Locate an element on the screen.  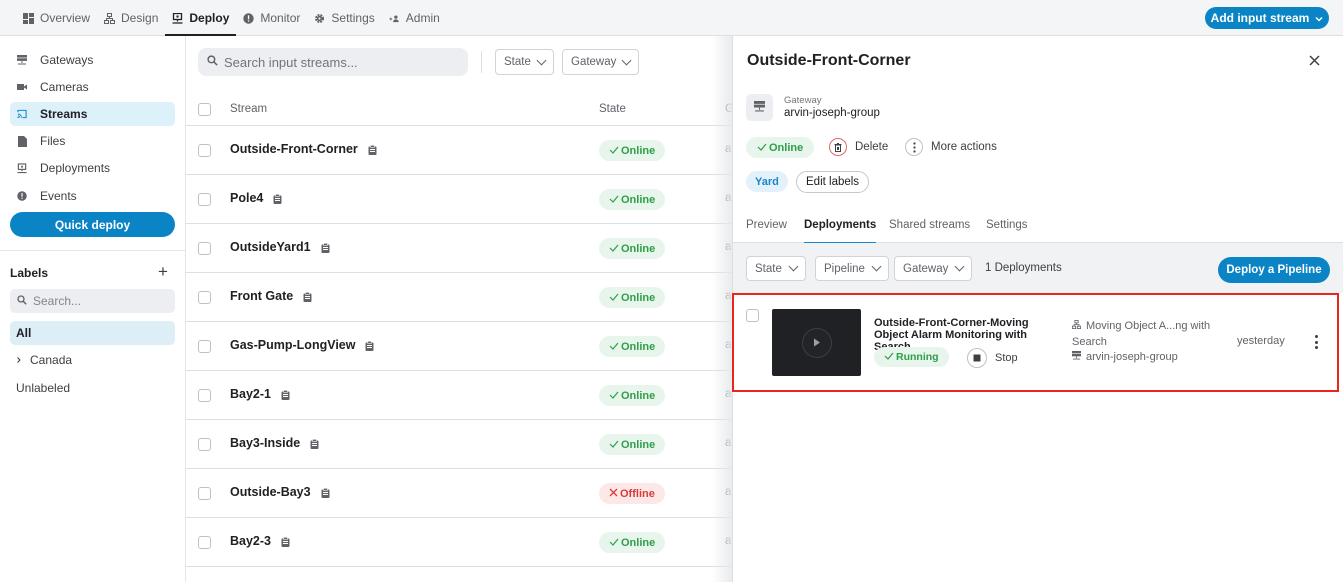
stream-name-cell: Bay3-Inside is located at coordinates (274, 443).